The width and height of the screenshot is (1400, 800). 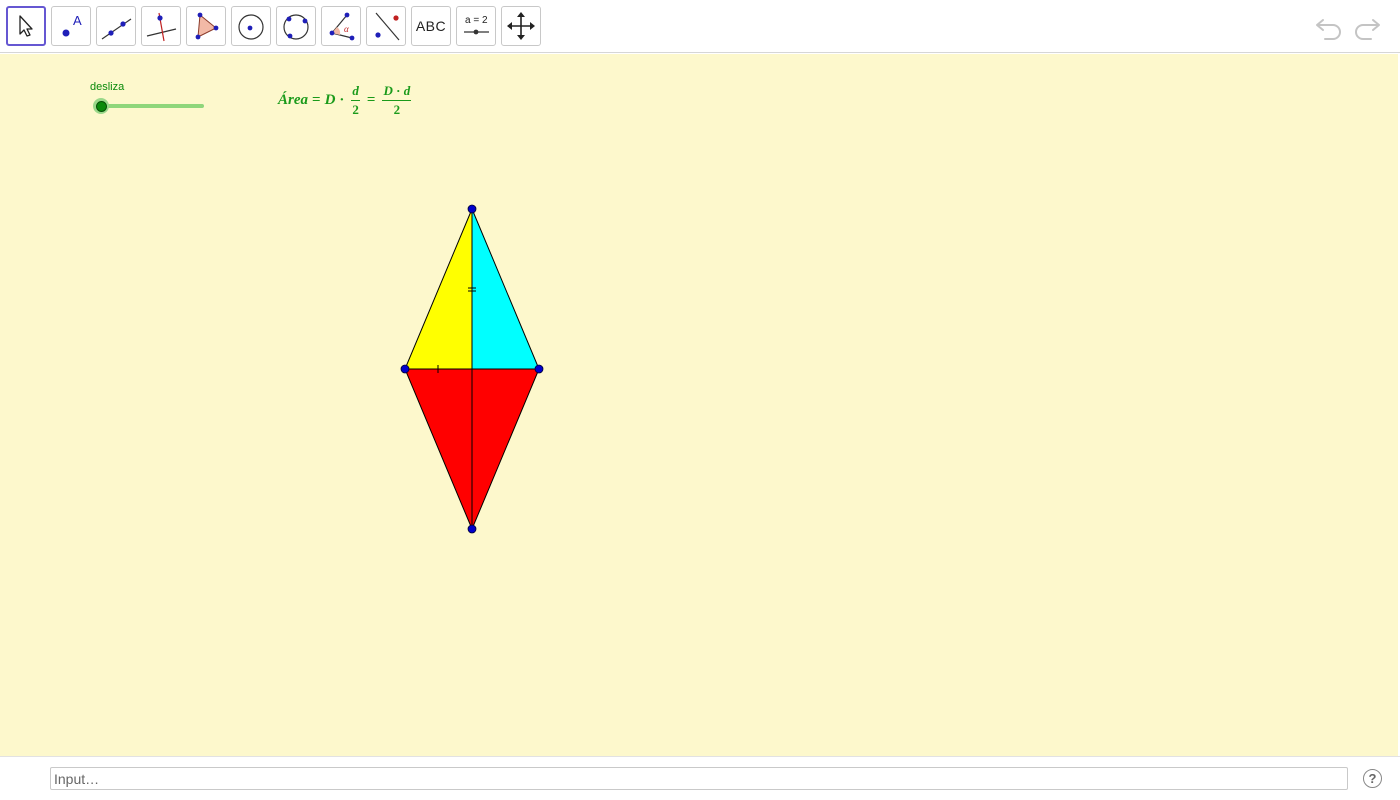 I want to click on slider-tool-button: a = 2, so click(x=476, y=26).